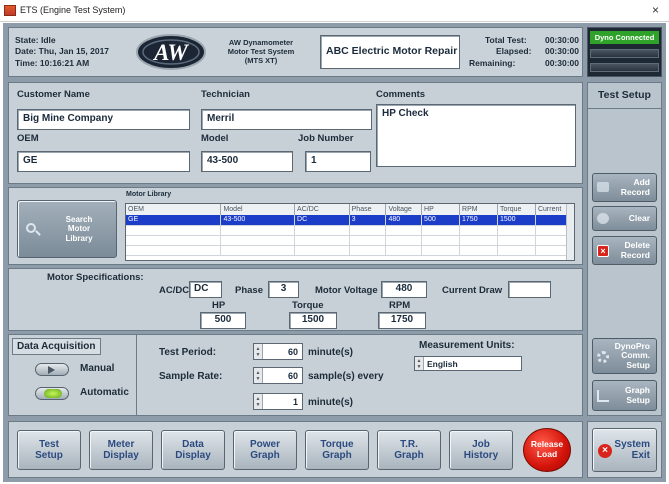 The width and height of the screenshot is (669, 484). I want to click on delete-record-button: × Delete Record, so click(624, 250).